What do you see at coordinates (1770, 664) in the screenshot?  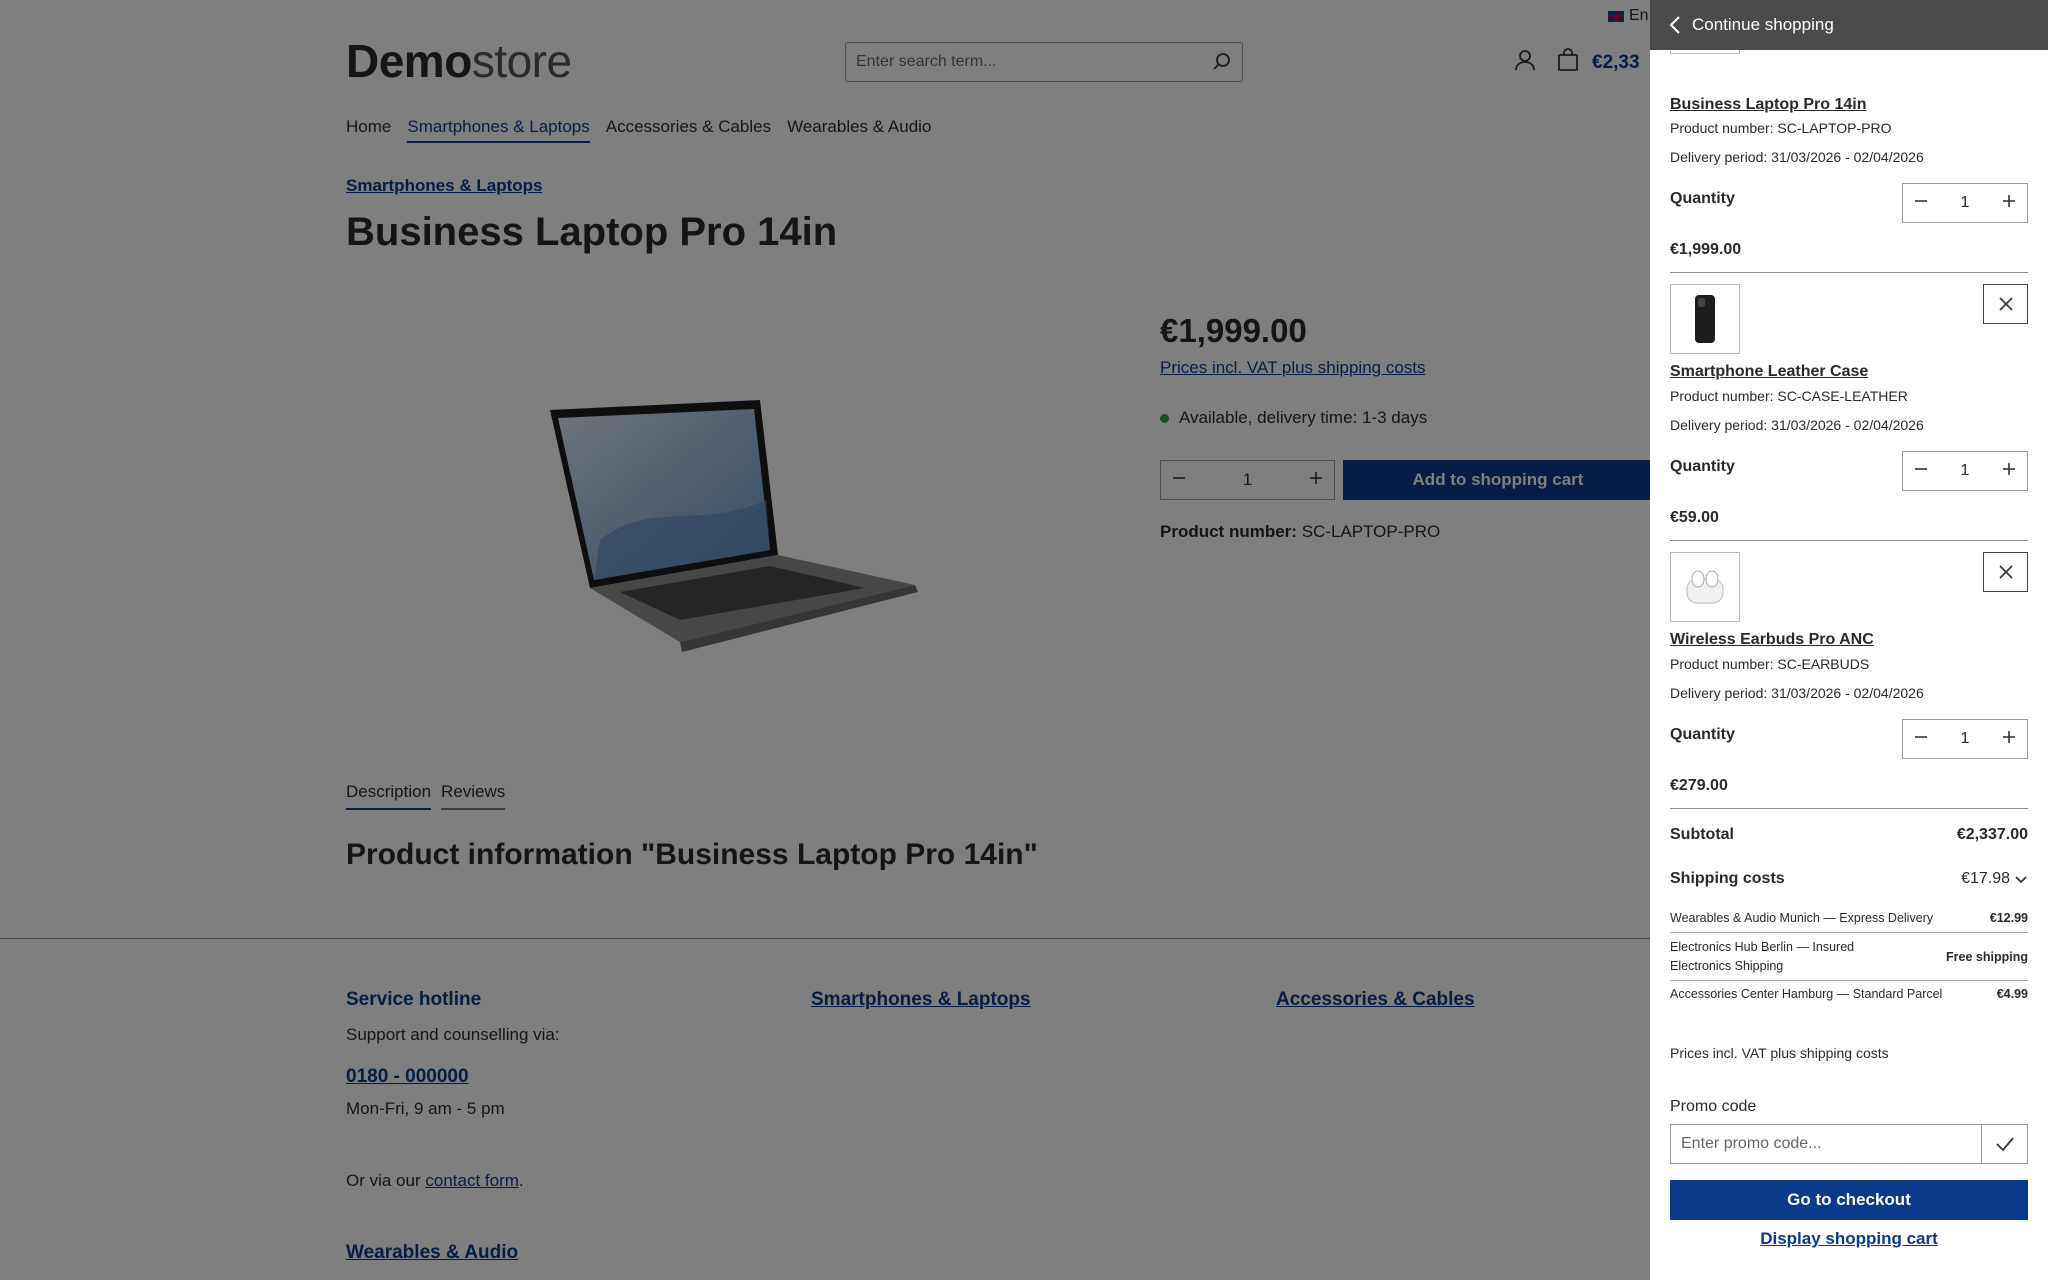 I see `cart-item-number: Product number: SC-EARBUDS` at bounding box center [1770, 664].